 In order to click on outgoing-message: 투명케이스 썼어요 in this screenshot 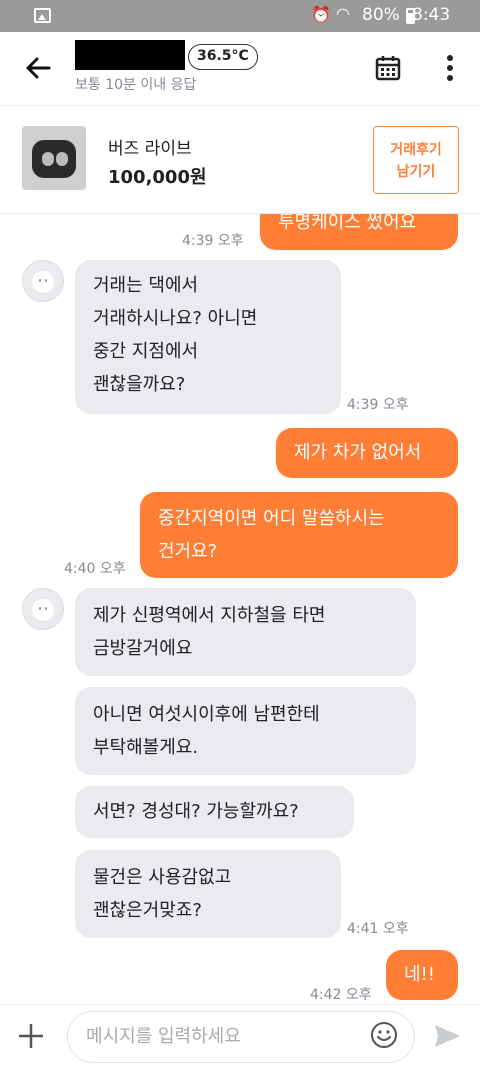, I will do `click(359, 232)`.